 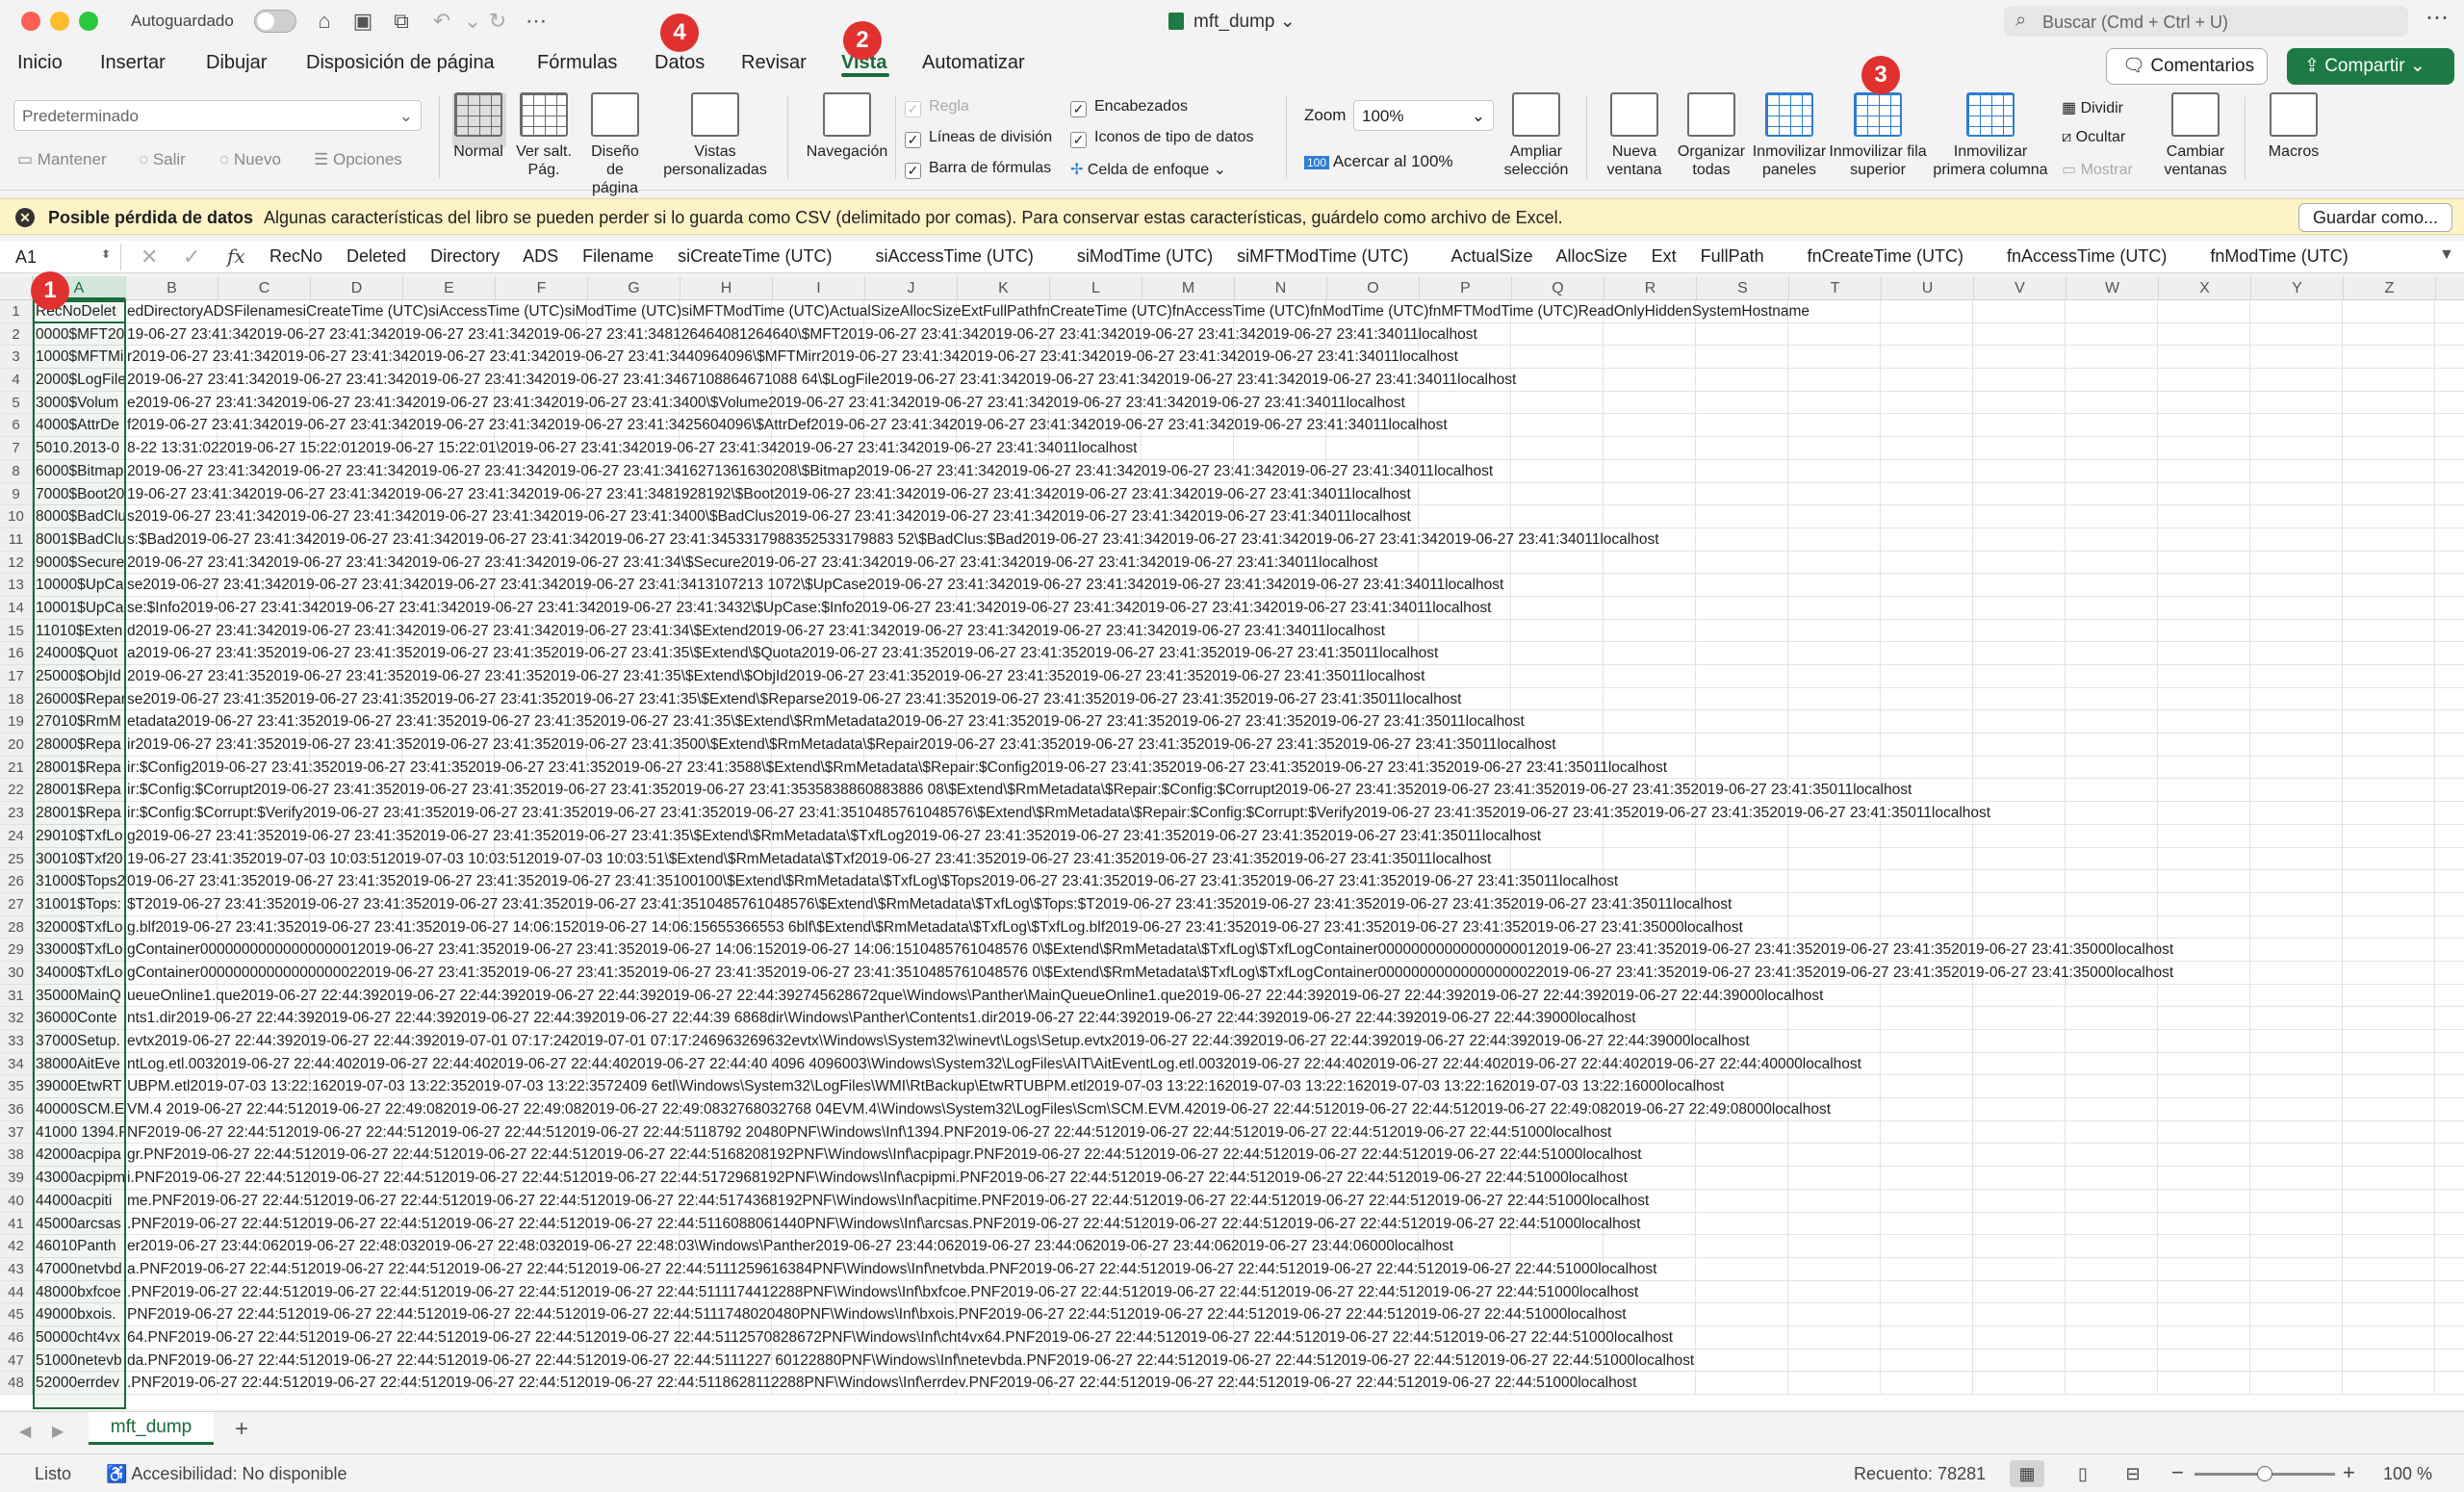 I want to click on row-header: 23, so click(x=16, y=813).